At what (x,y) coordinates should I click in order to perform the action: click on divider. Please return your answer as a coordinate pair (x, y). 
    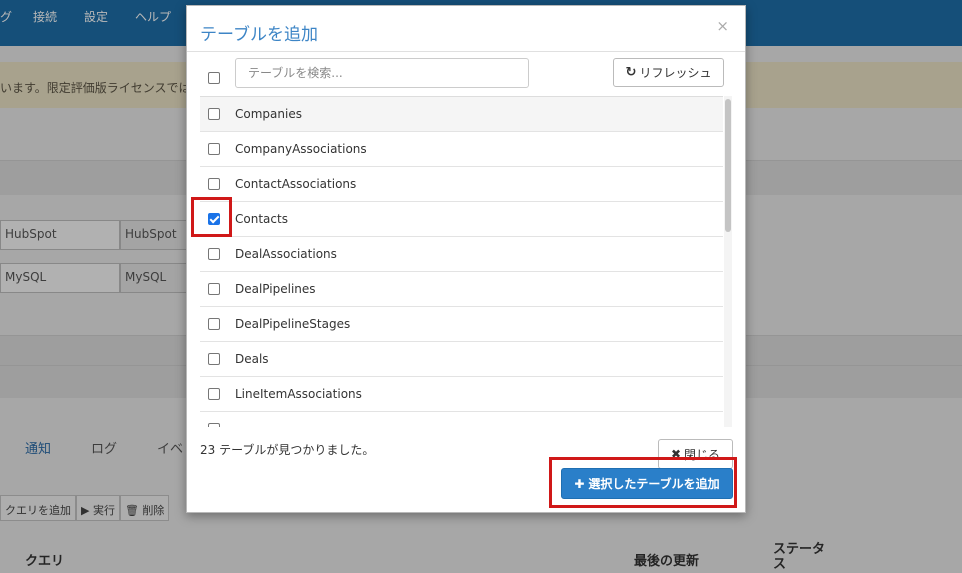
    Looking at the image, I should click on (466, 51).